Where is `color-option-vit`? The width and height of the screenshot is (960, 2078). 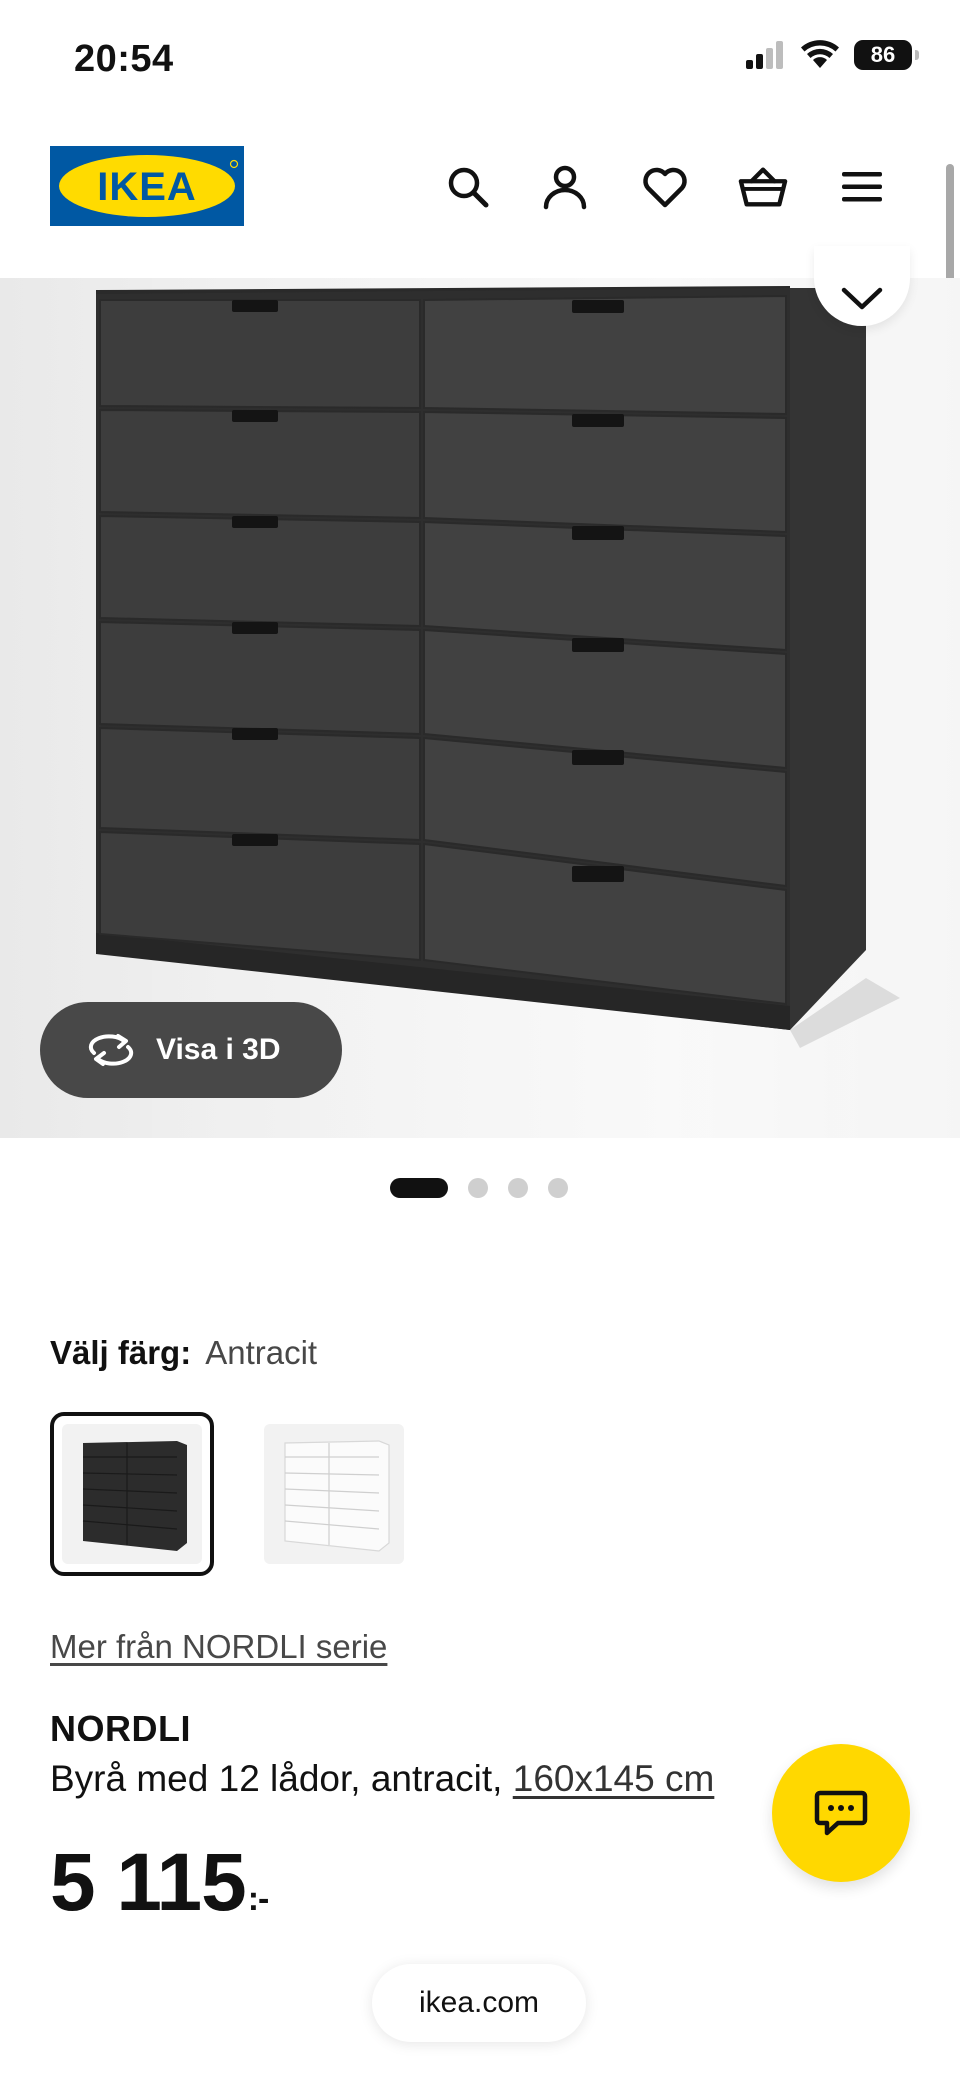
color-option-vit is located at coordinates (334, 1494).